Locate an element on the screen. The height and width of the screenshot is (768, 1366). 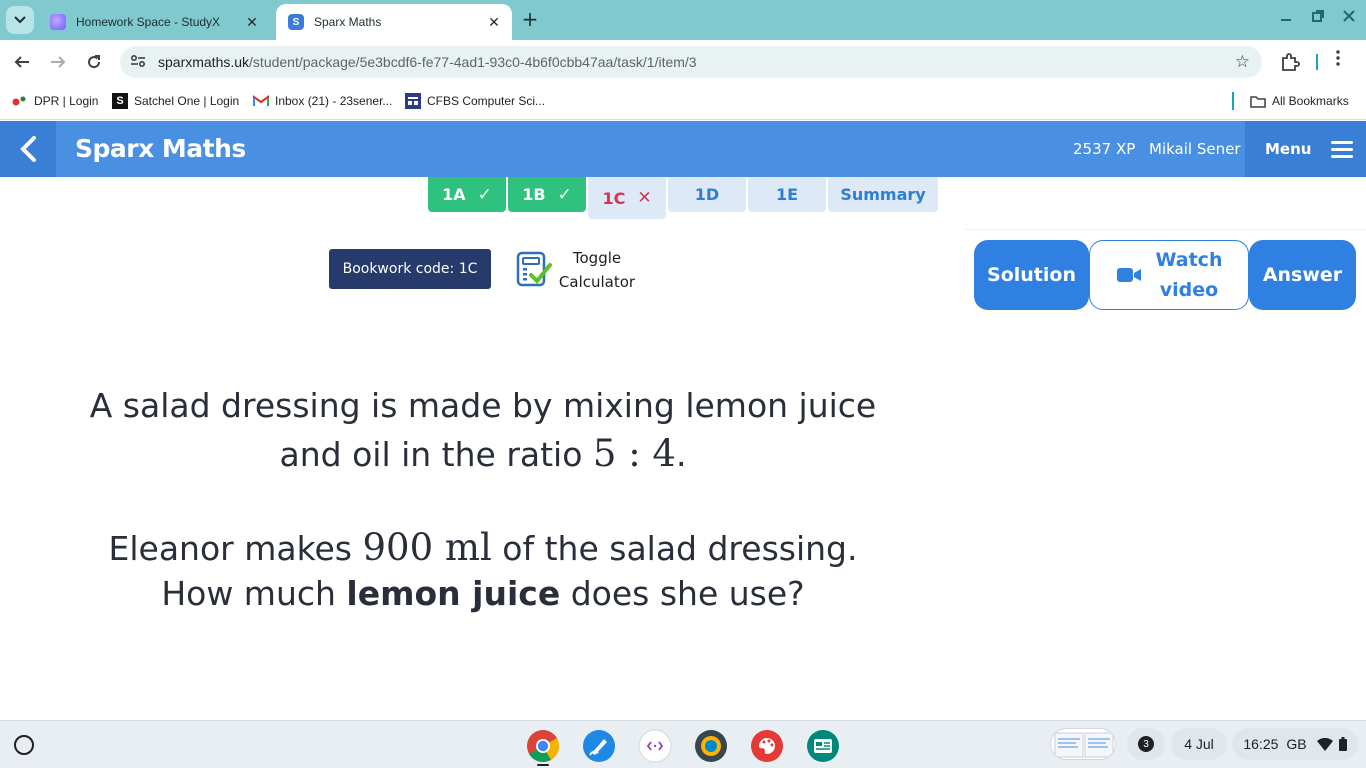
sparx-favicon-icon: S is located at coordinates (296, 22).